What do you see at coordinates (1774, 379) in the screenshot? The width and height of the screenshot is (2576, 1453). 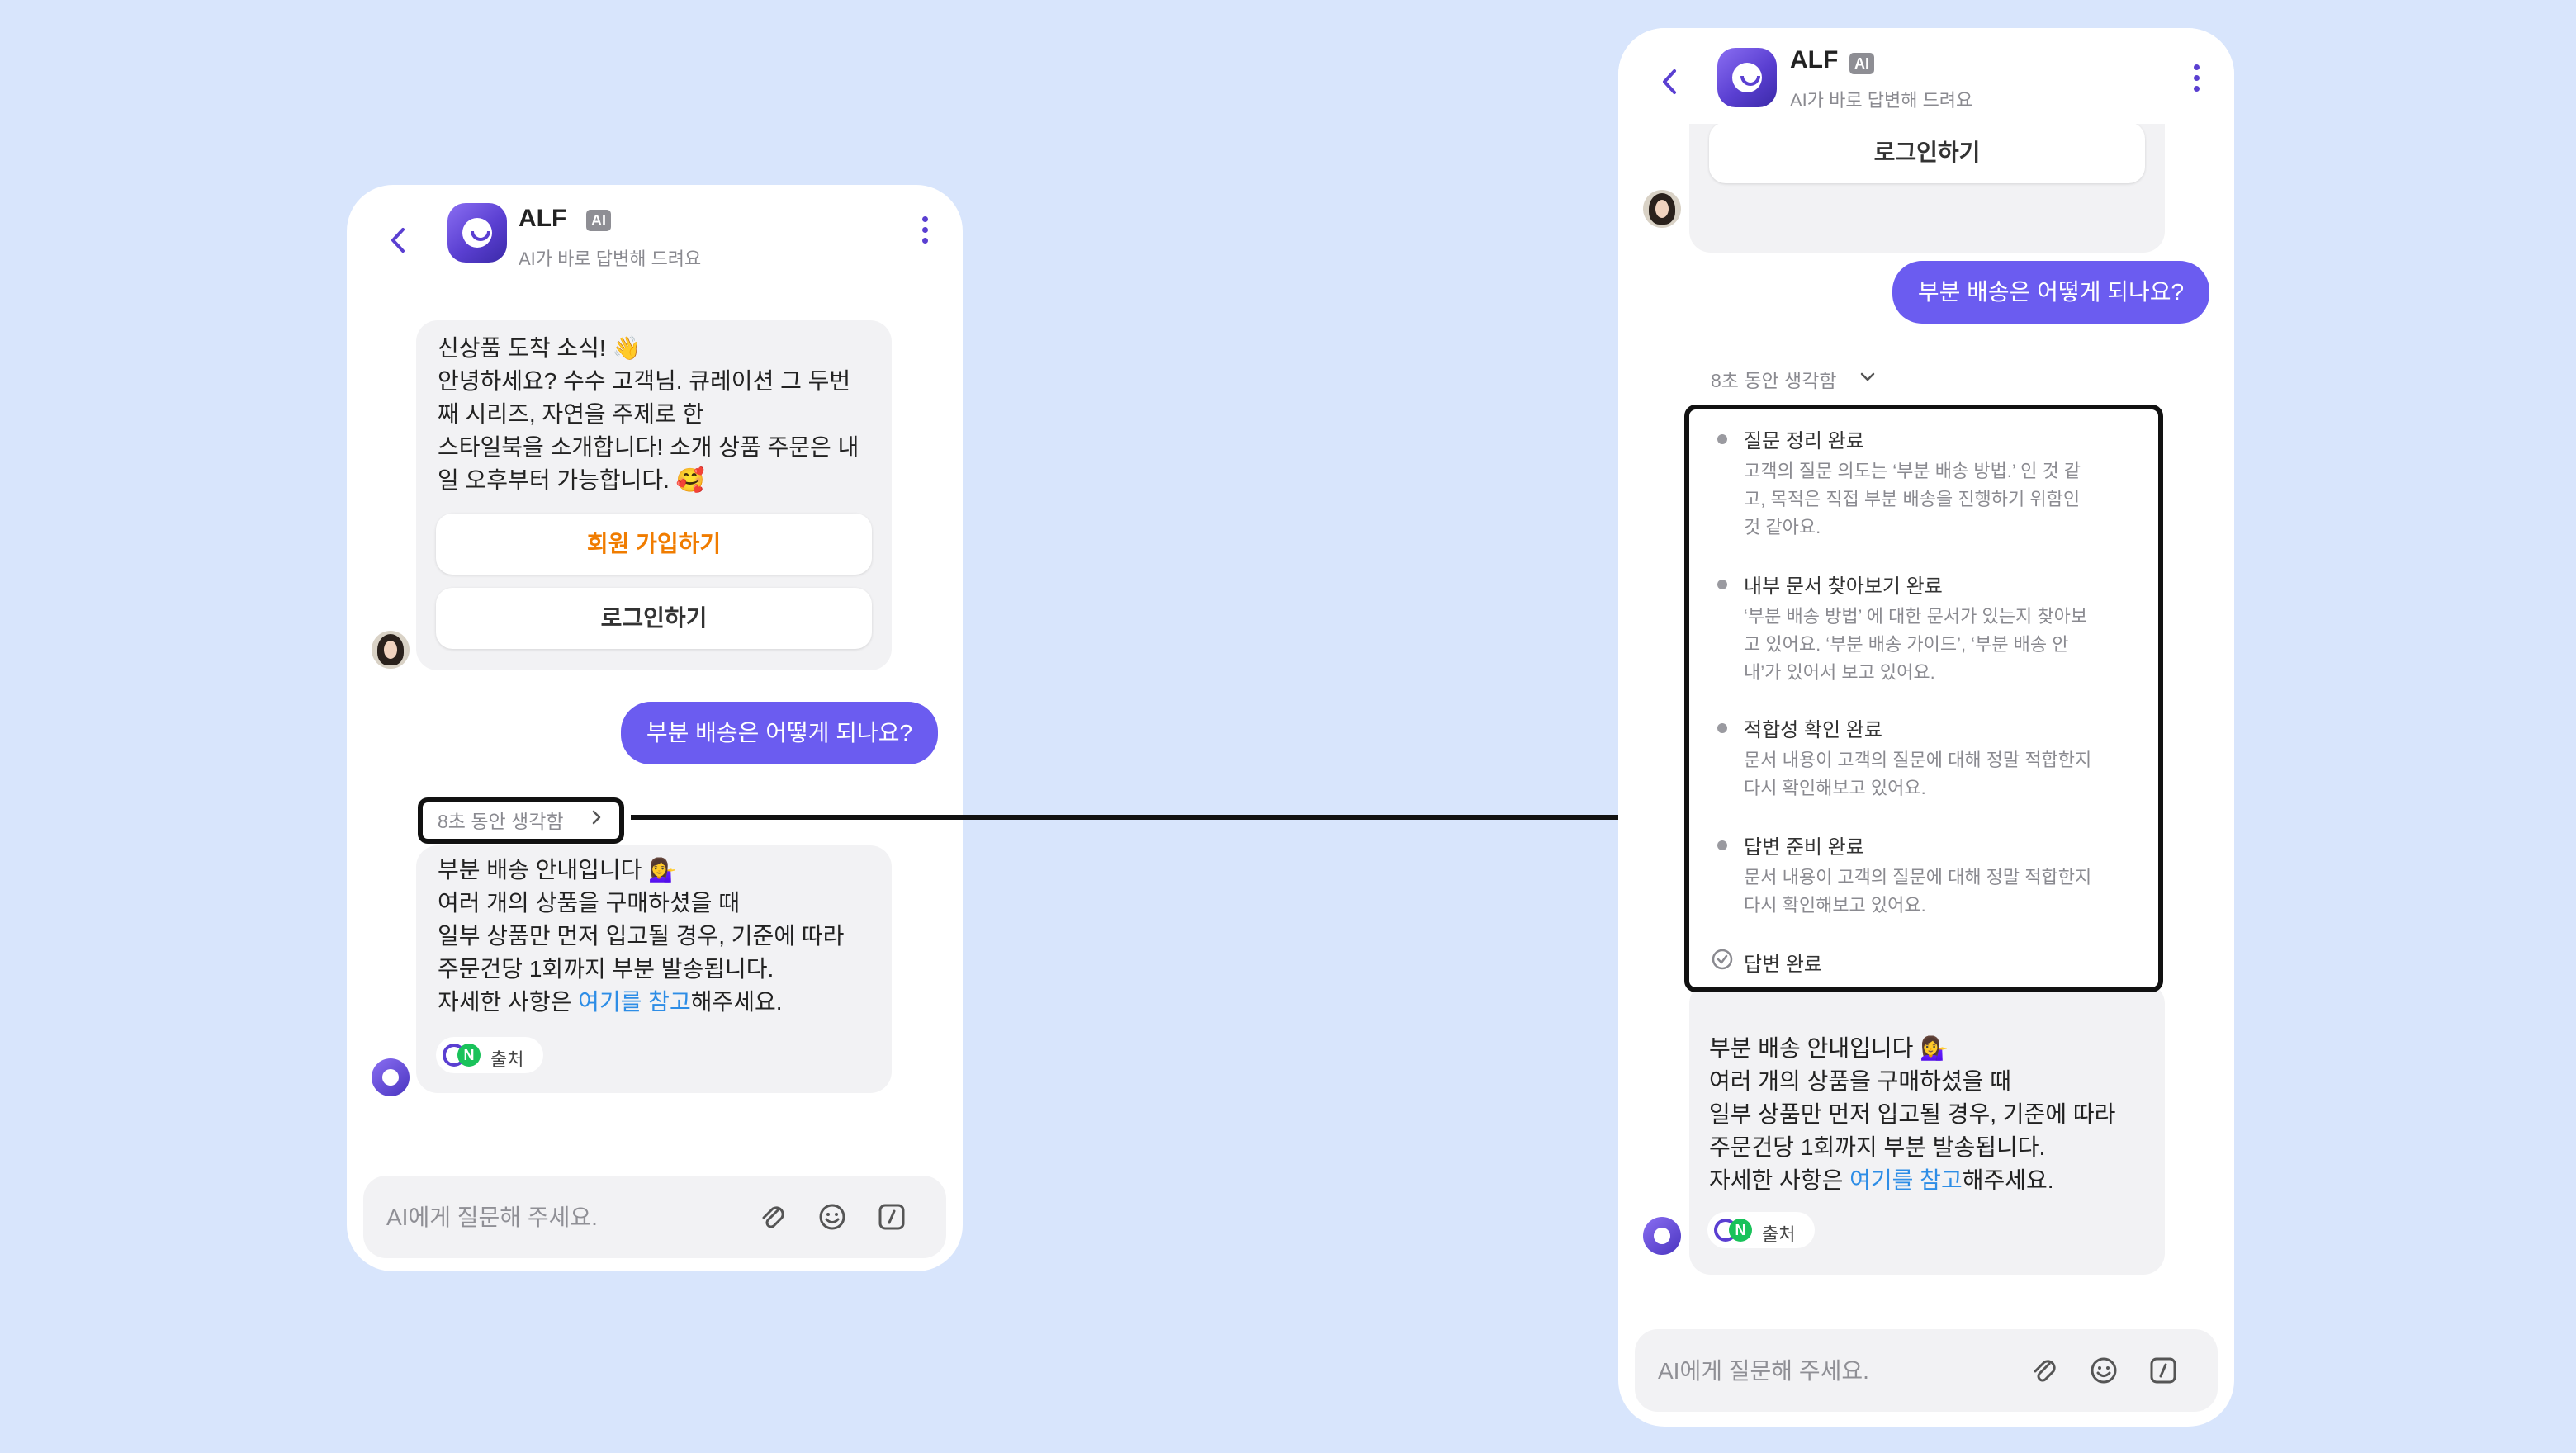 I see `thought-toggle-label: 8초 동안 생각함` at bounding box center [1774, 379].